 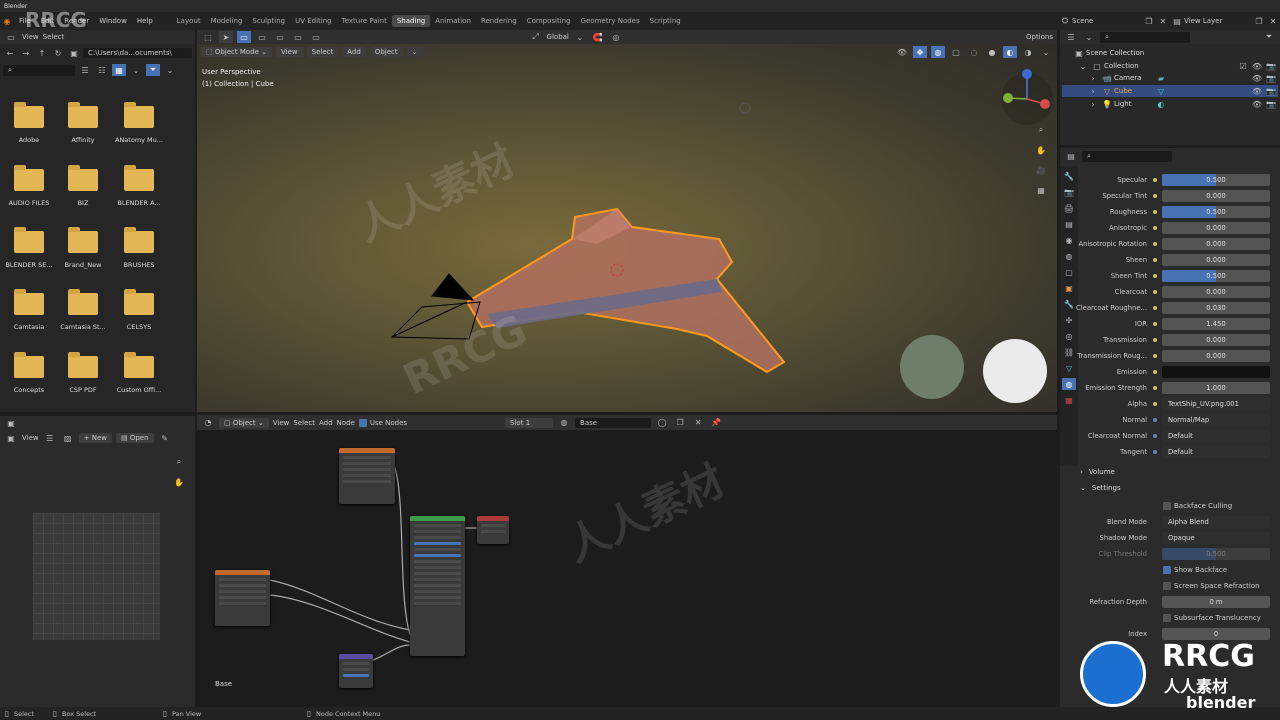 What do you see at coordinates (558, 37) in the screenshot?
I see `transform-orientation: Global` at bounding box center [558, 37].